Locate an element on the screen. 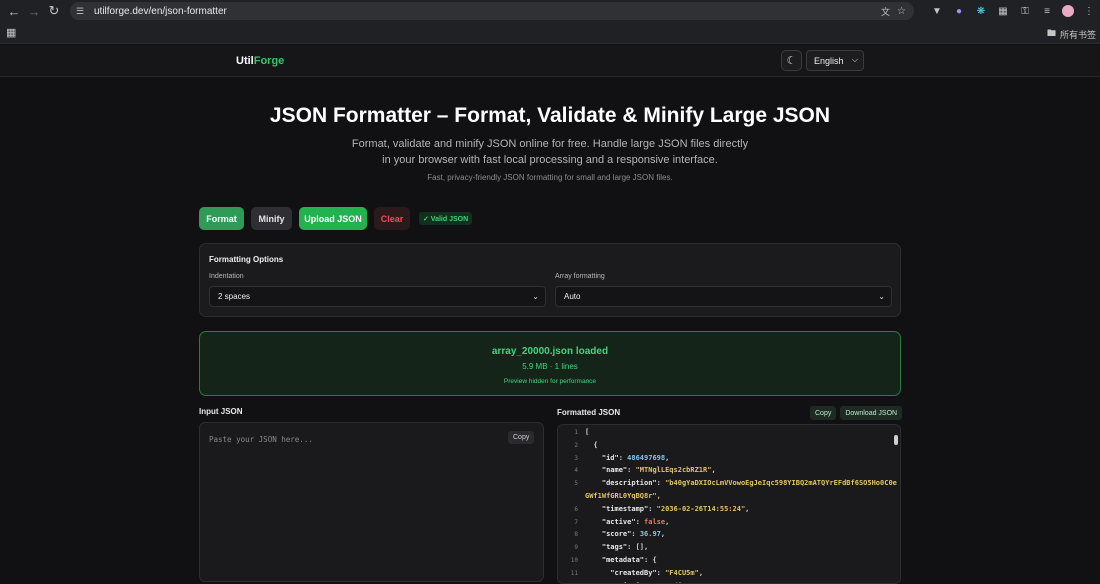  code-text: "active": false, is located at coordinates (635, 521).